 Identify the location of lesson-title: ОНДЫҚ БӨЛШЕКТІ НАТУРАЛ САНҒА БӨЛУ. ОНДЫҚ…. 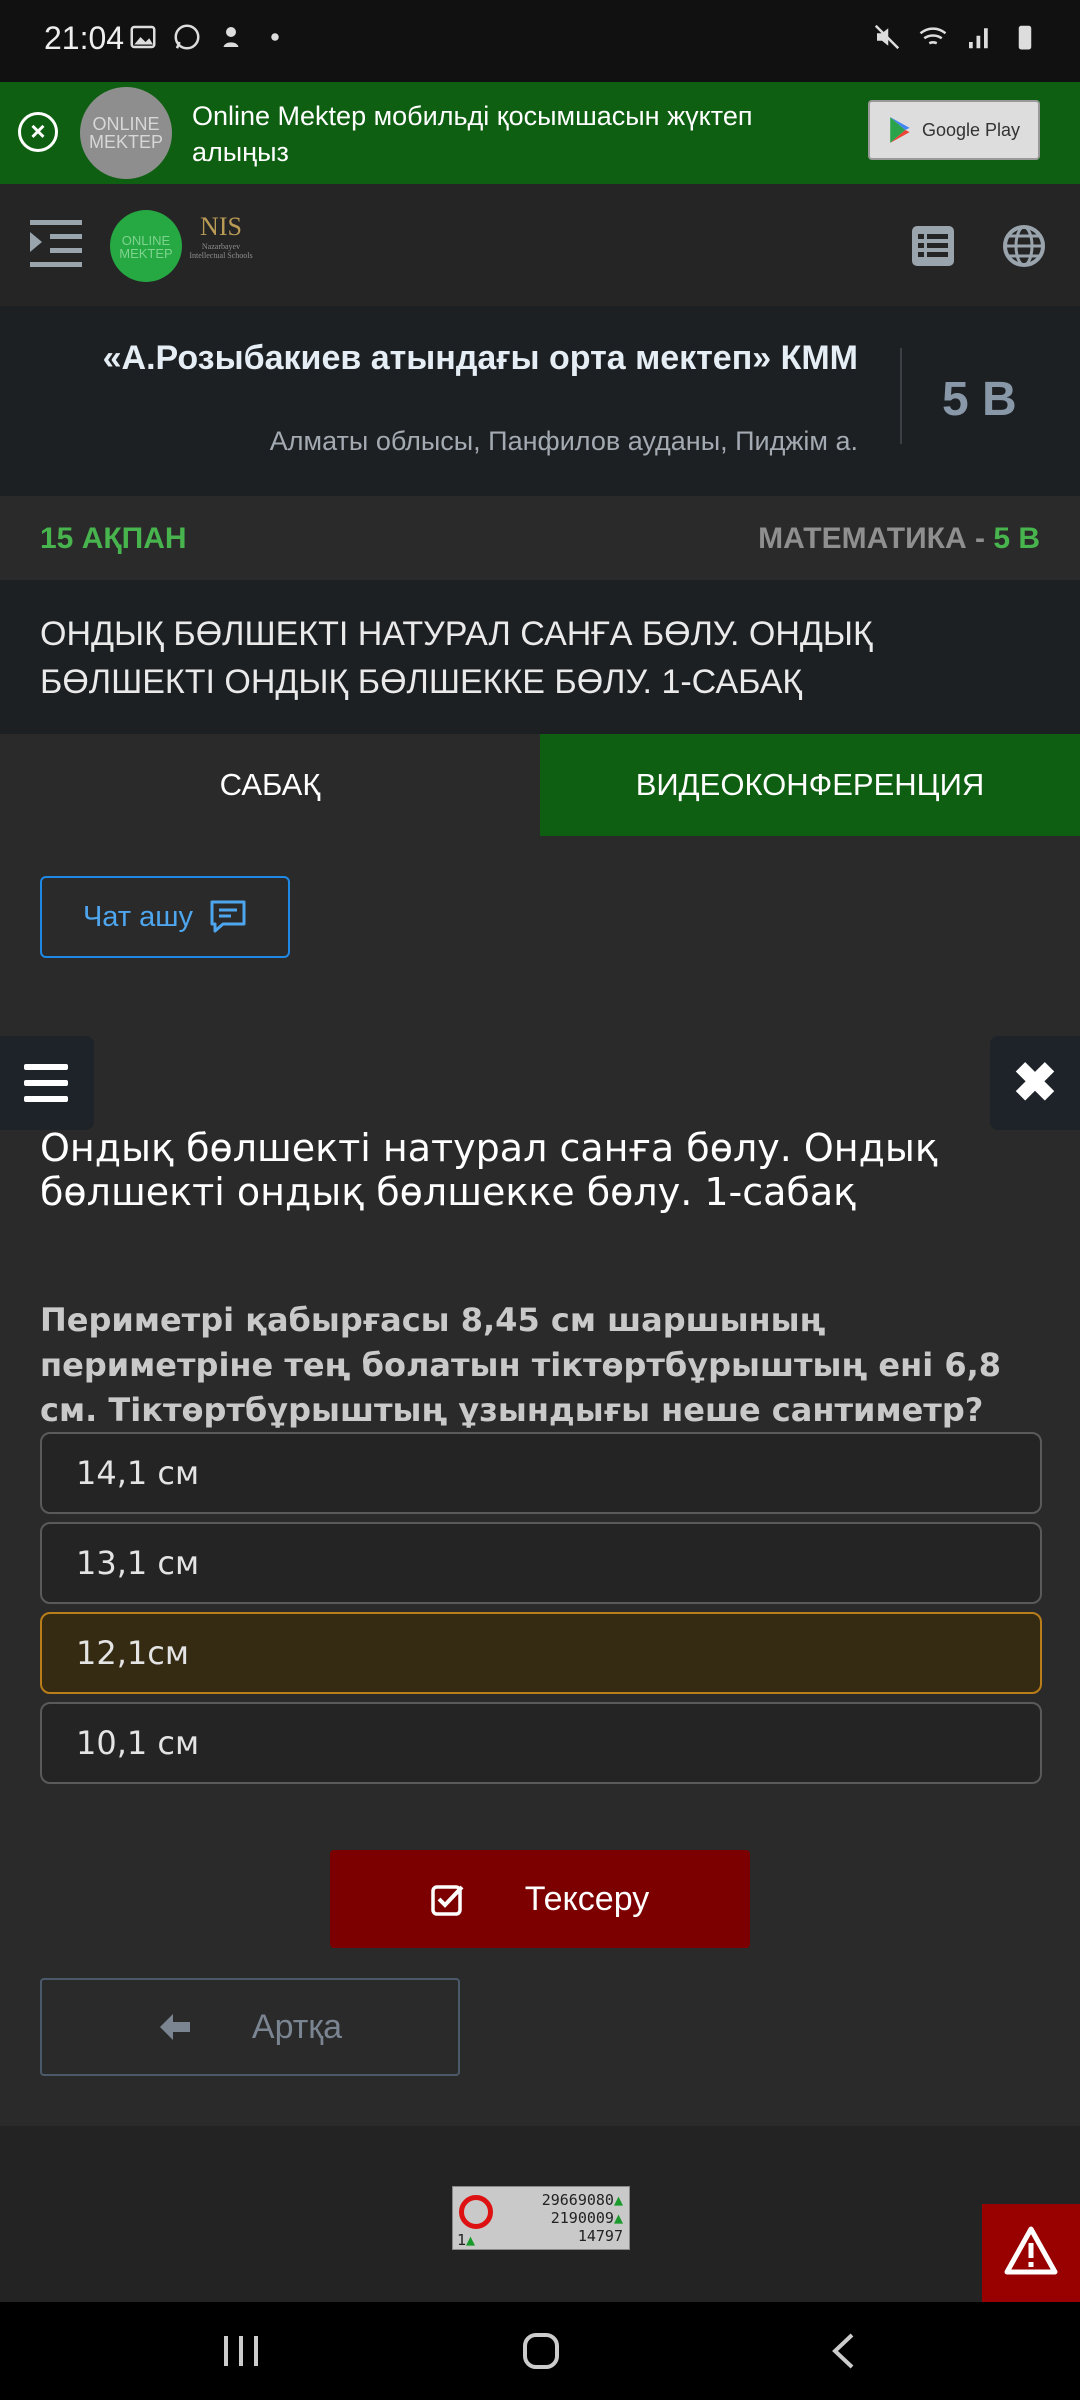
(456, 658).